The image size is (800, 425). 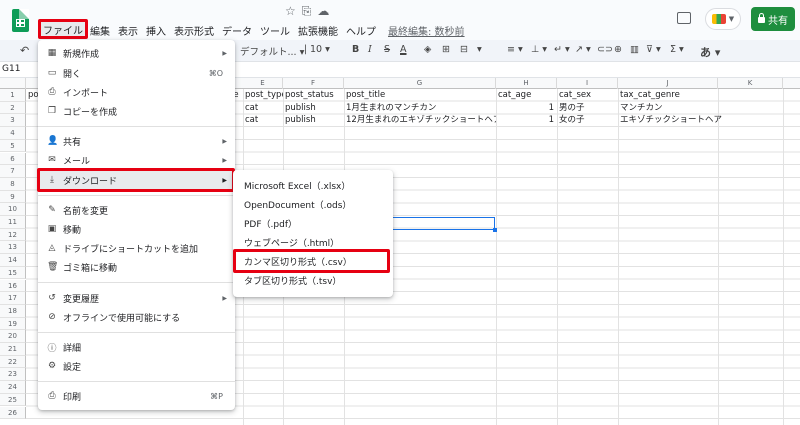 What do you see at coordinates (13, 349) in the screenshot?
I see `row-header: 21` at bounding box center [13, 349].